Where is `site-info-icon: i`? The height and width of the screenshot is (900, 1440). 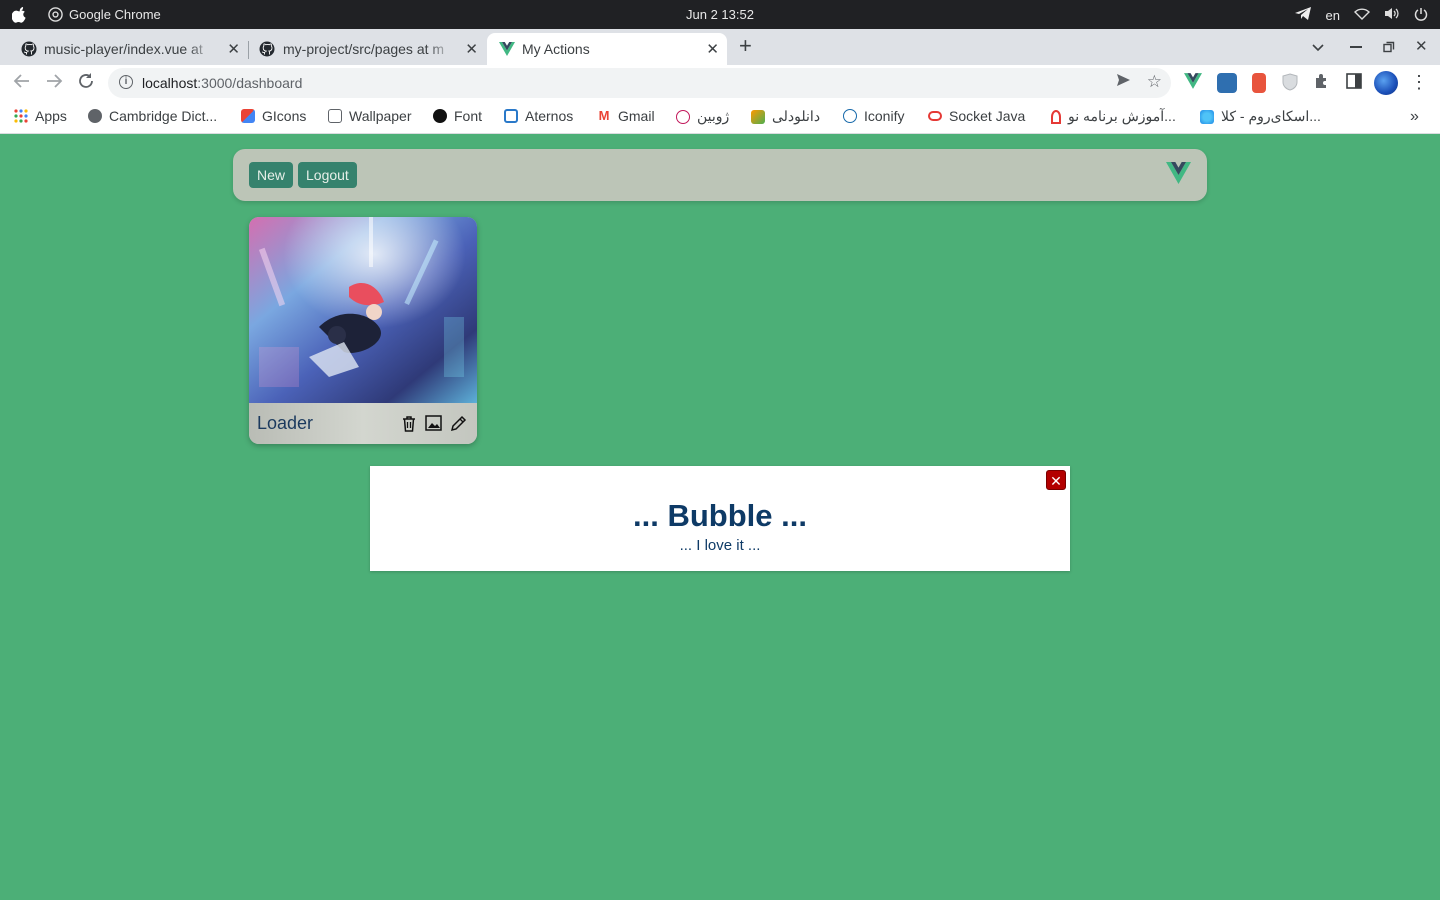
site-info-icon: i is located at coordinates (126, 82).